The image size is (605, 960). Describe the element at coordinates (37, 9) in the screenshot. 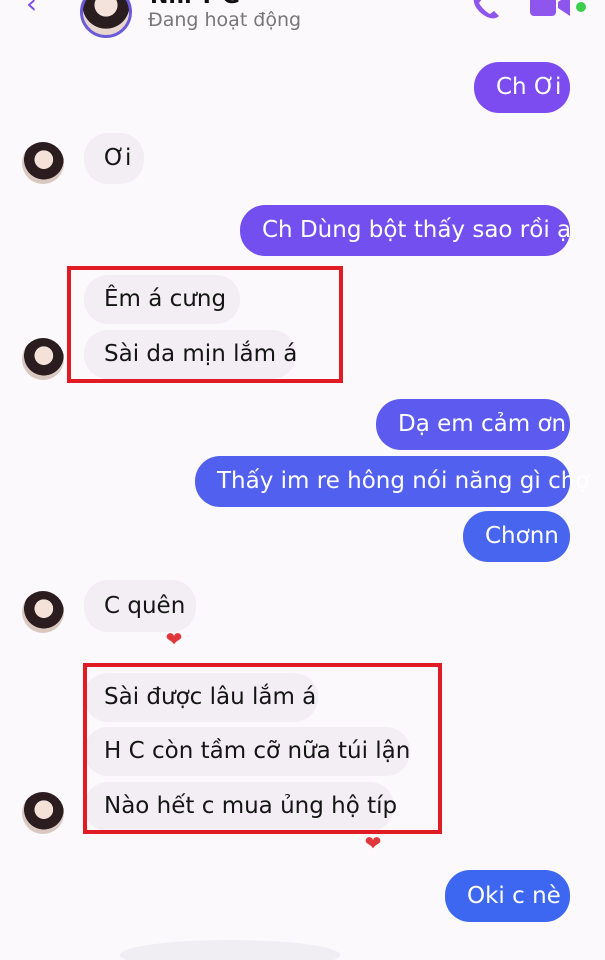

I see `back-arrow-icon: ‹` at that location.